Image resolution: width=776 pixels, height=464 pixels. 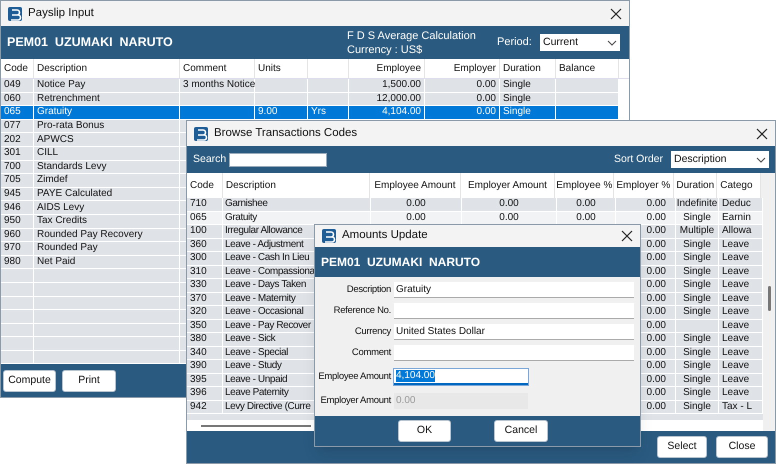 I want to click on table-row: 202 APWCS, so click(x=93, y=140).